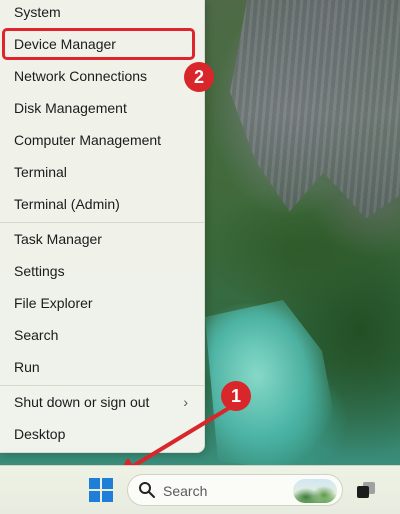 The width and height of the screenshot is (400, 514). I want to click on windows-logo-icon, so click(101, 490).